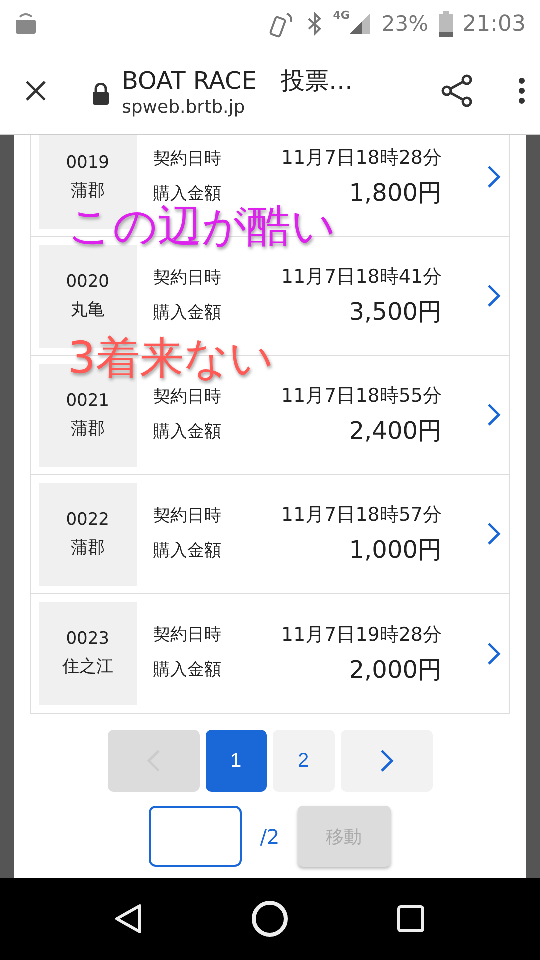  I want to click on home-icon, so click(269, 919).